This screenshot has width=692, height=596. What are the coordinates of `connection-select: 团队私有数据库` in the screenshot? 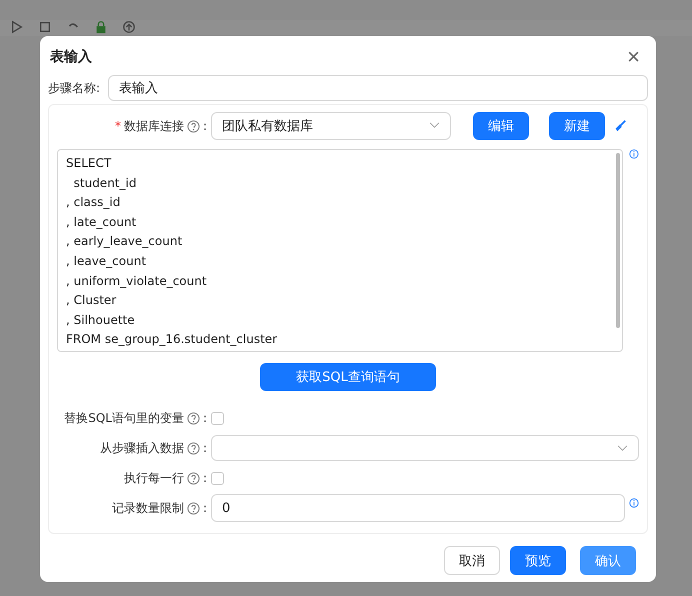 It's located at (331, 126).